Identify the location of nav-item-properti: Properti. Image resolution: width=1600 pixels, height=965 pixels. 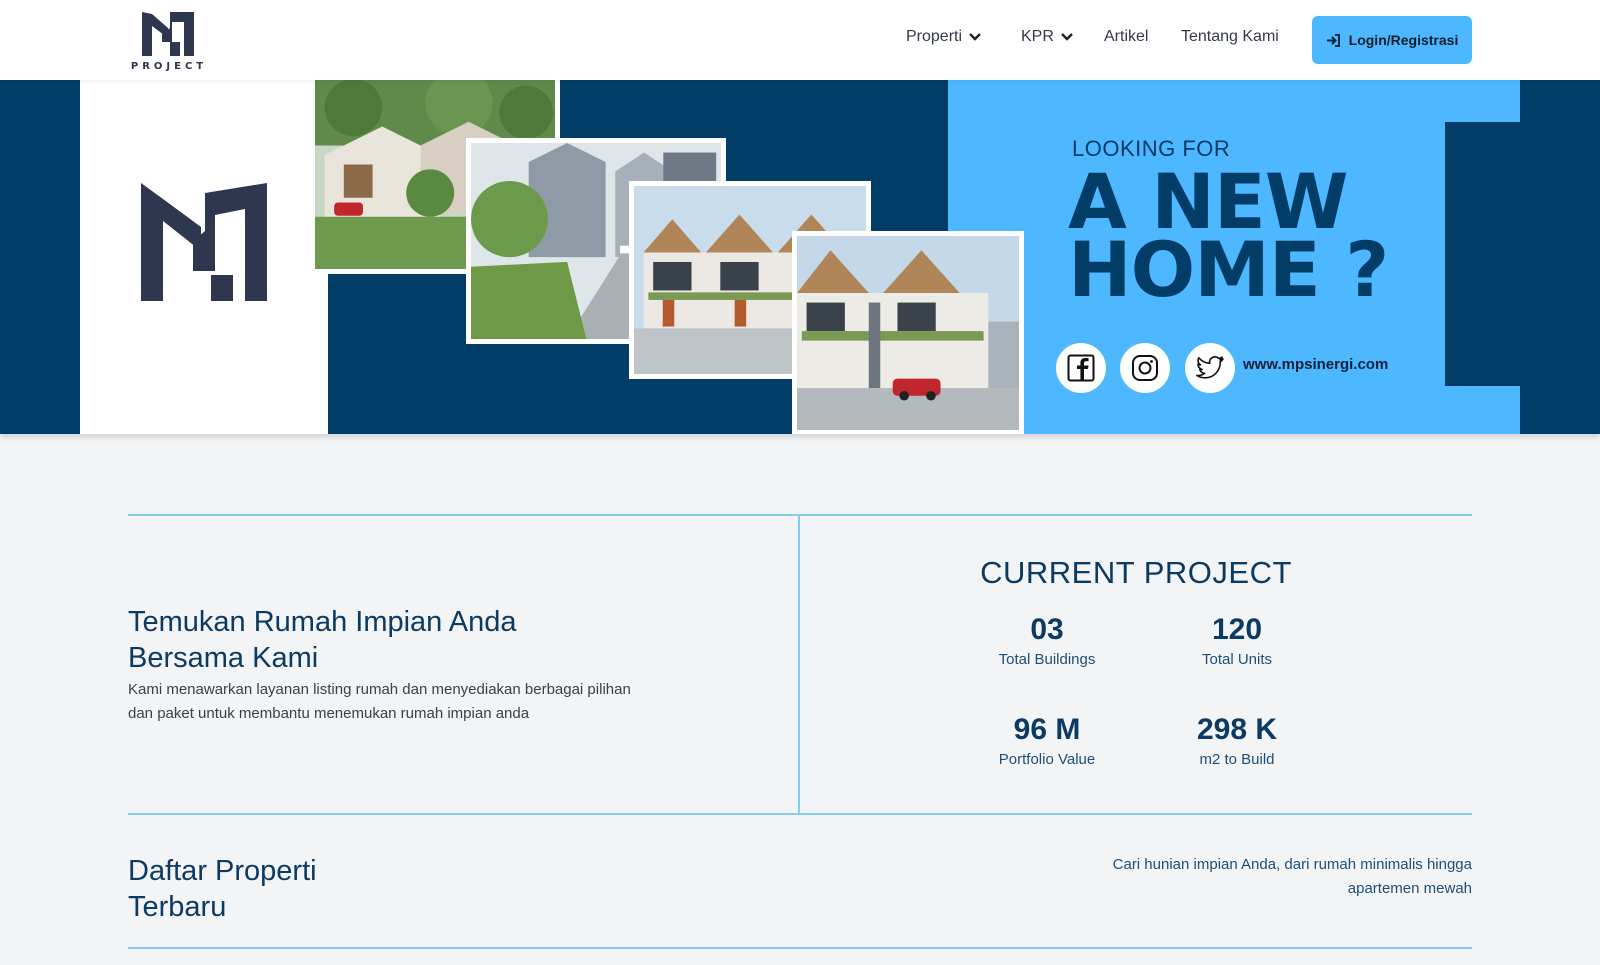
(944, 37).